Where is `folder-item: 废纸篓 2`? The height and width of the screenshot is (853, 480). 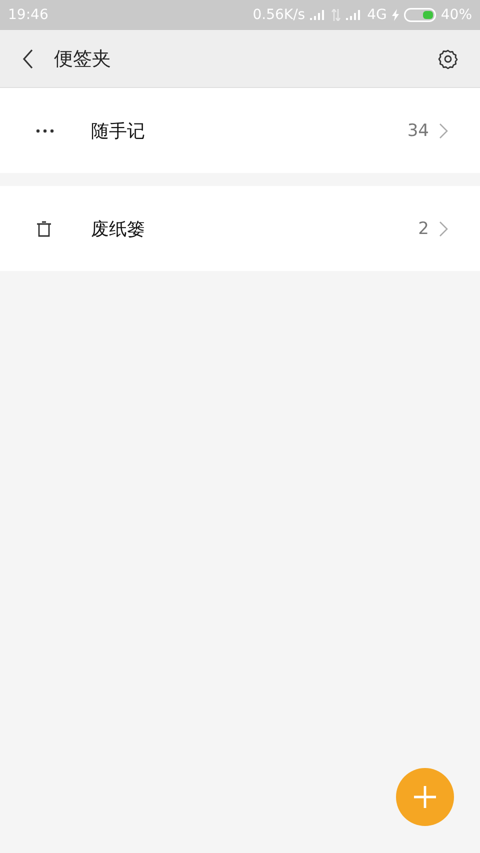
folder-item: 废纸篓 2 is located at coordinates (240, 228).